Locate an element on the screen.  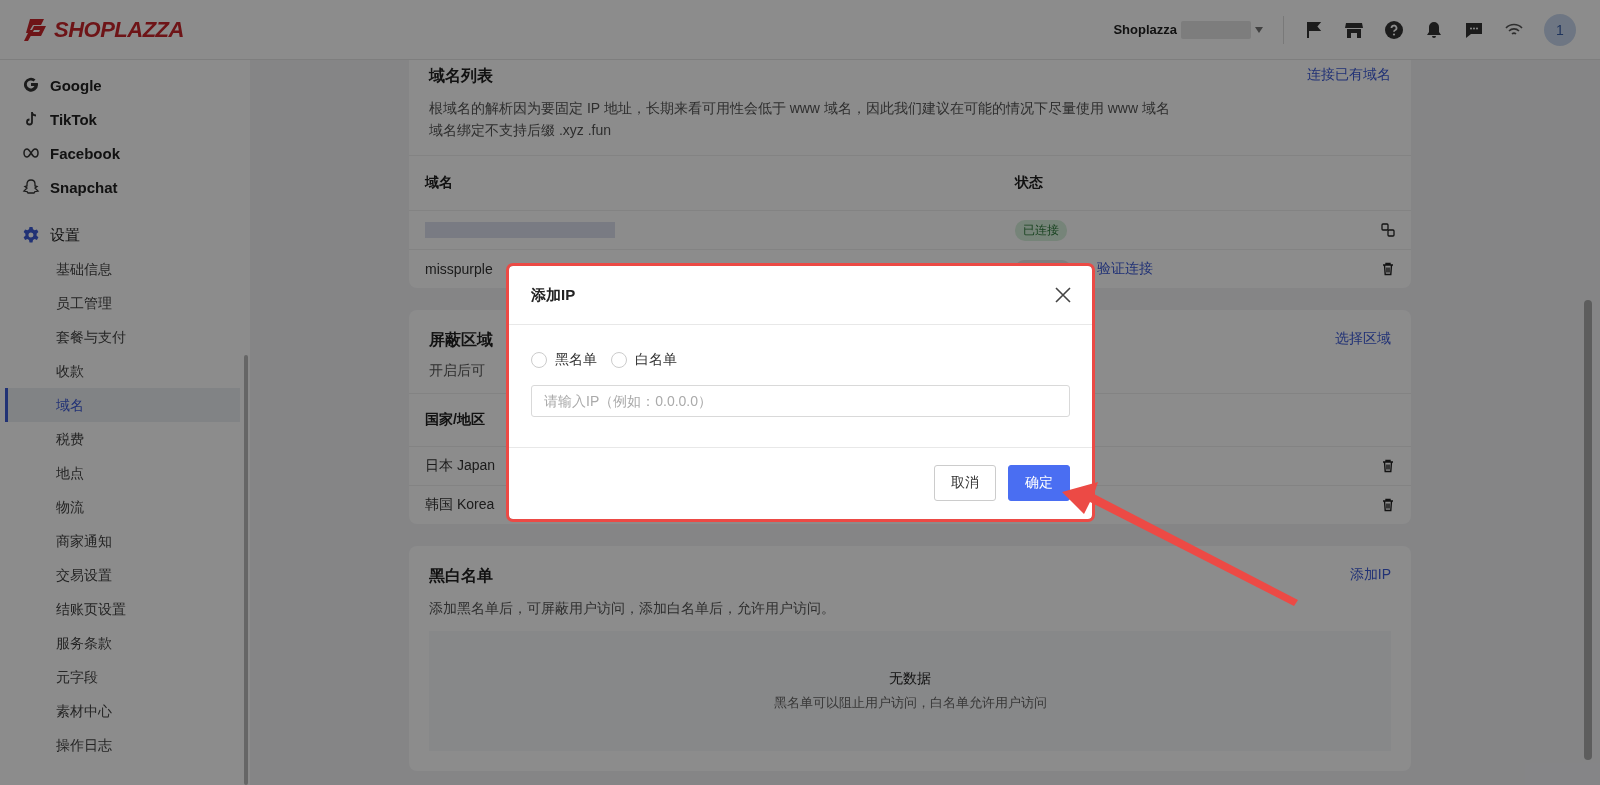
bell-icon is located at coordinates (1434, 29).